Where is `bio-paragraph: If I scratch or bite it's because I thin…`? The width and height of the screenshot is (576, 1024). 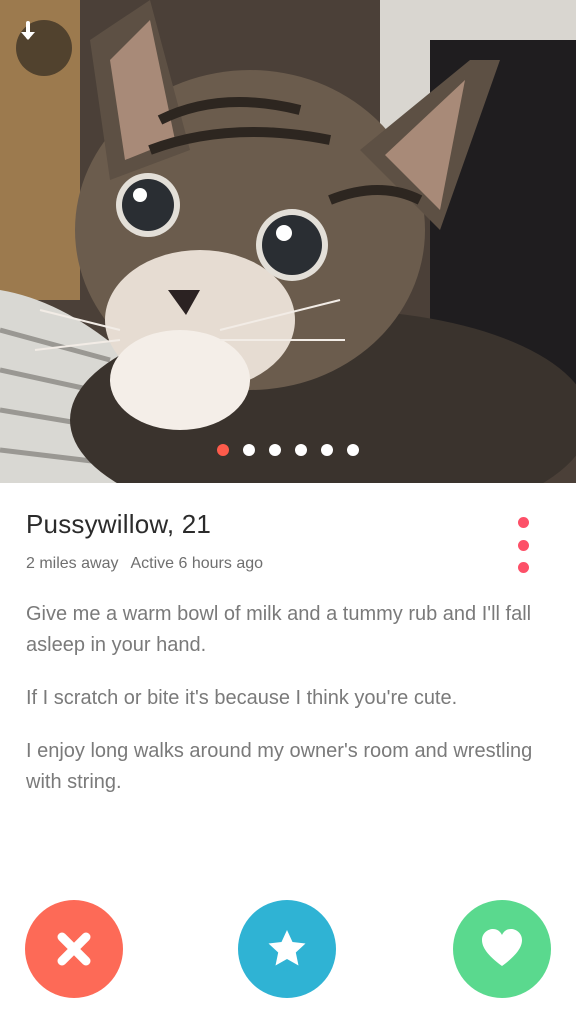
bio-paragraph: If I scratch or bite it's because I thin… is located at coordinates (242, 698).